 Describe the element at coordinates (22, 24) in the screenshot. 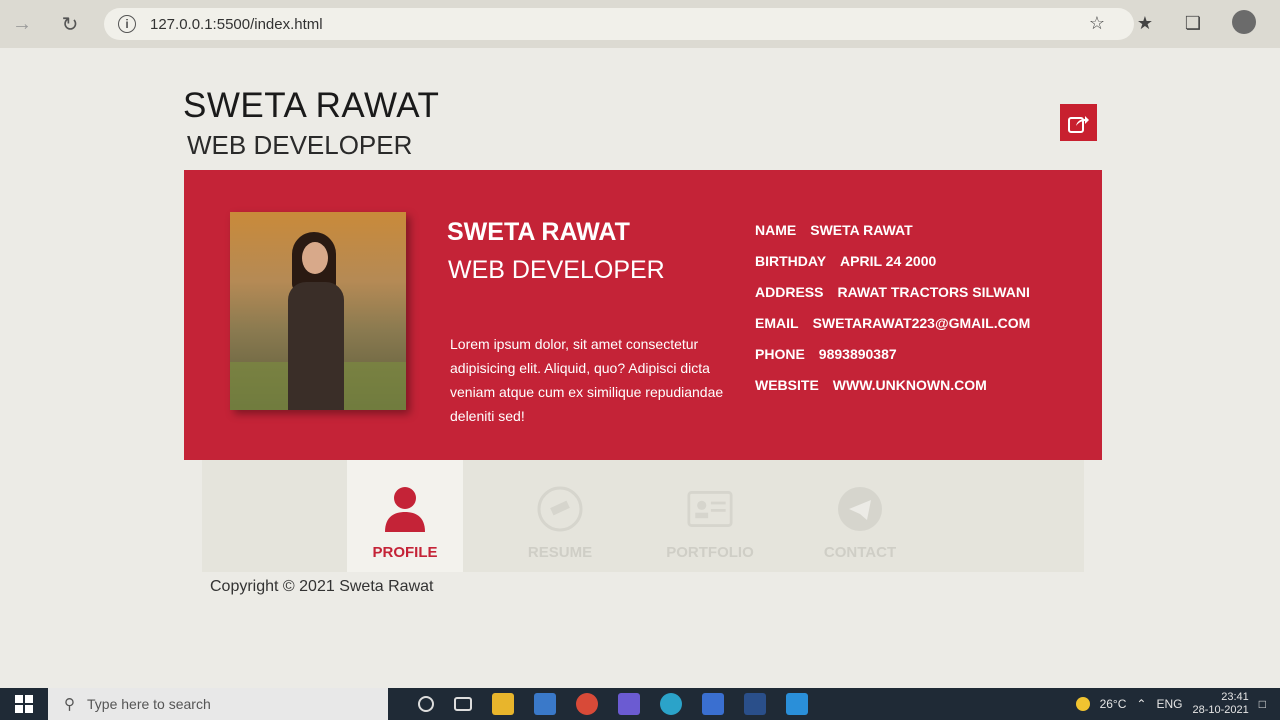

I see `back-arrow-icon: →` at that location.